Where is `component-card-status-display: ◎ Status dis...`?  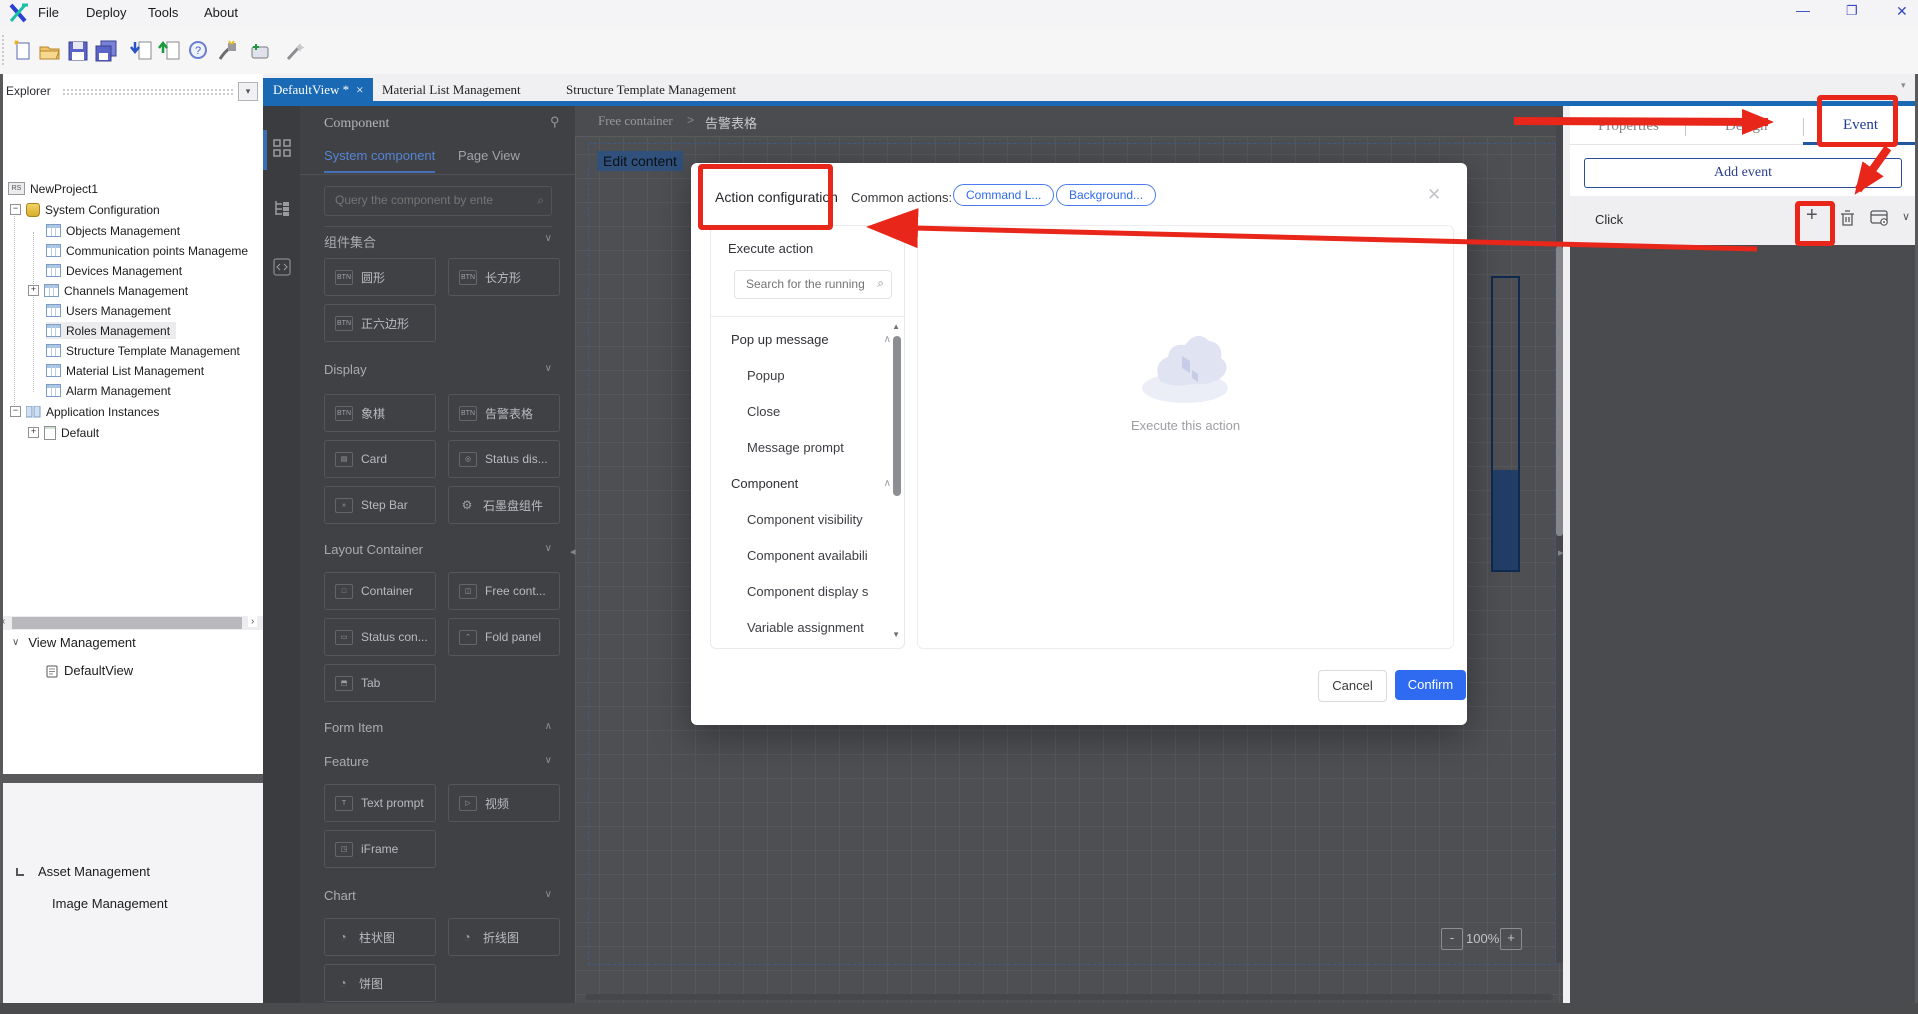 component-card-status-display: ◎ Status dis... is located at coordinates (504, 459).